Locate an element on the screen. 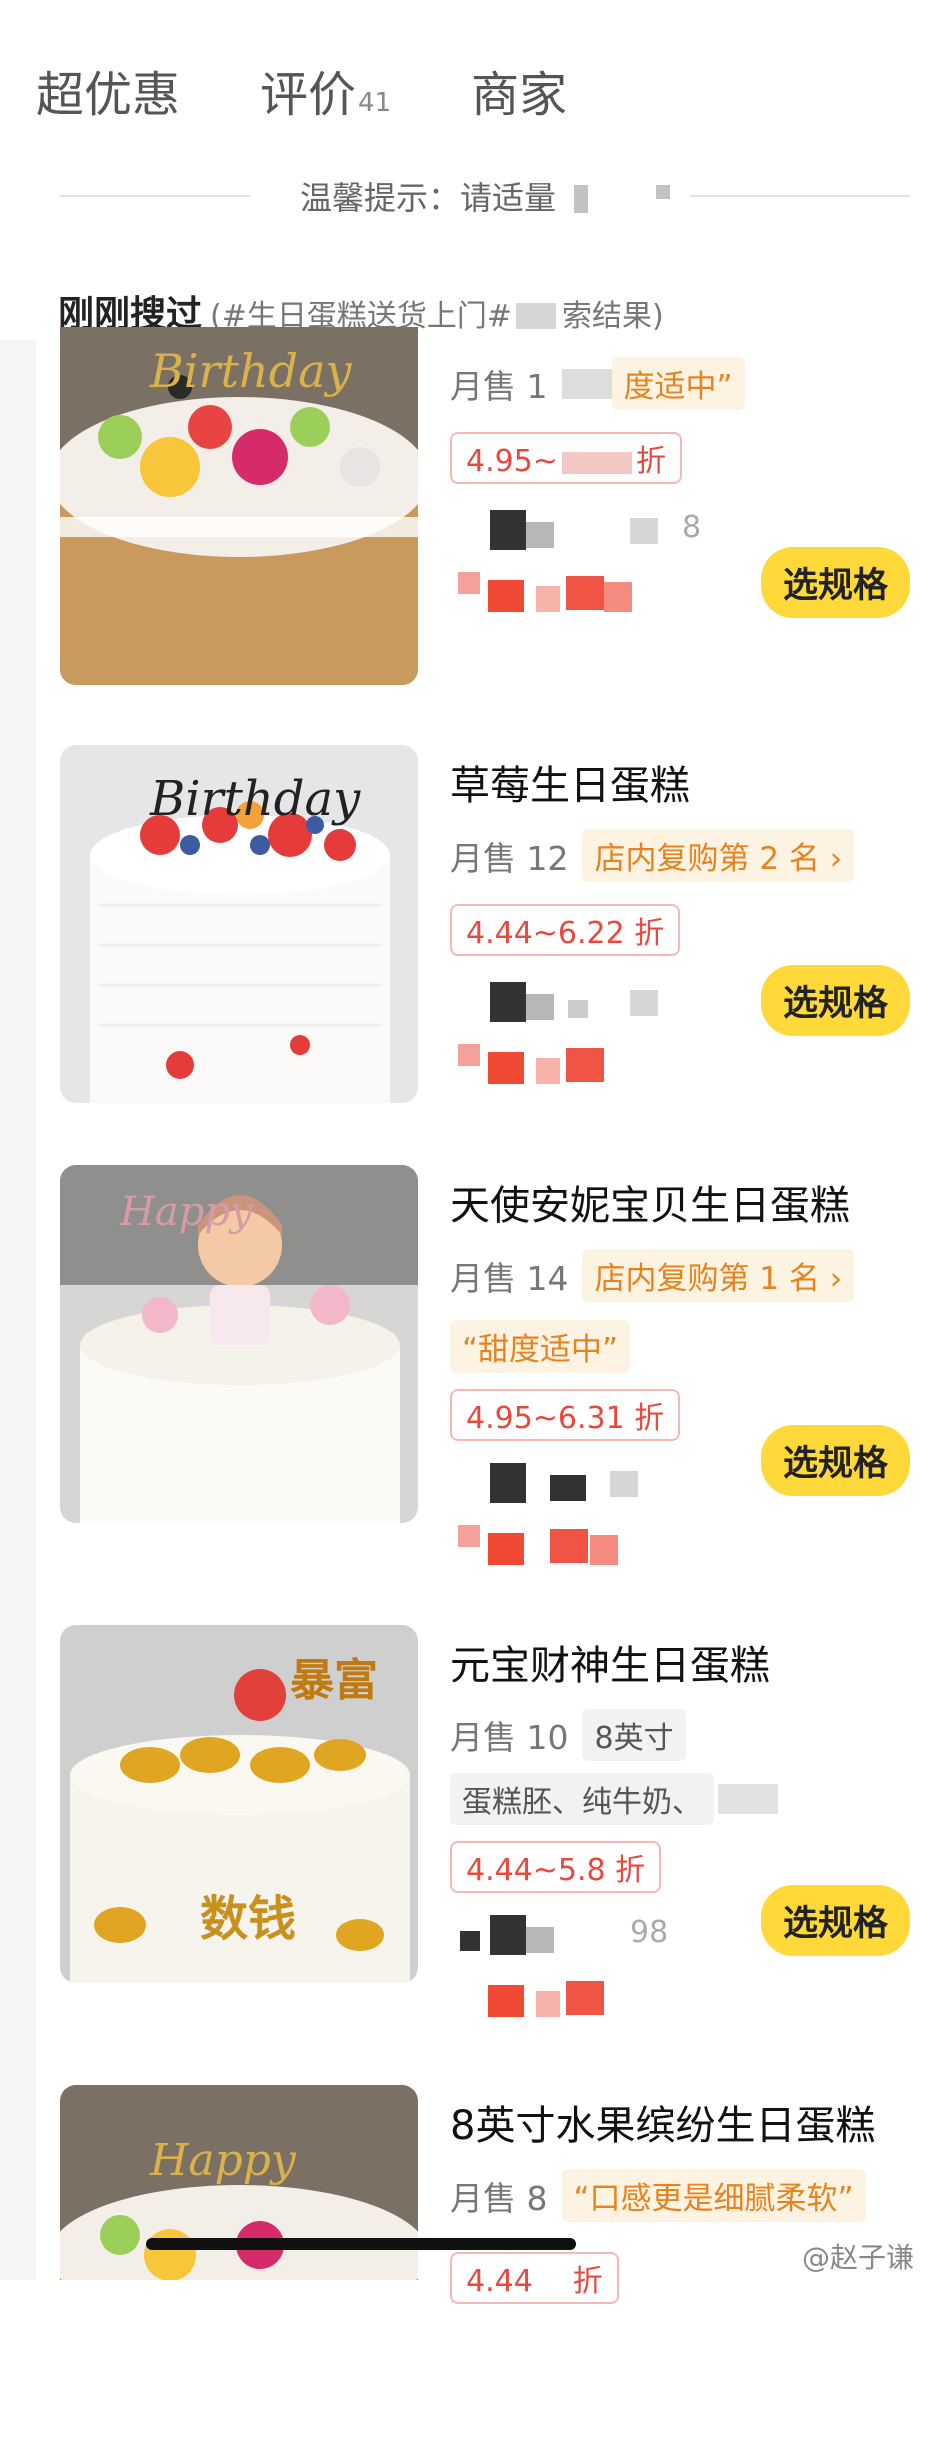  tab-merchant: 商家 is located at coordinates (519, 90).